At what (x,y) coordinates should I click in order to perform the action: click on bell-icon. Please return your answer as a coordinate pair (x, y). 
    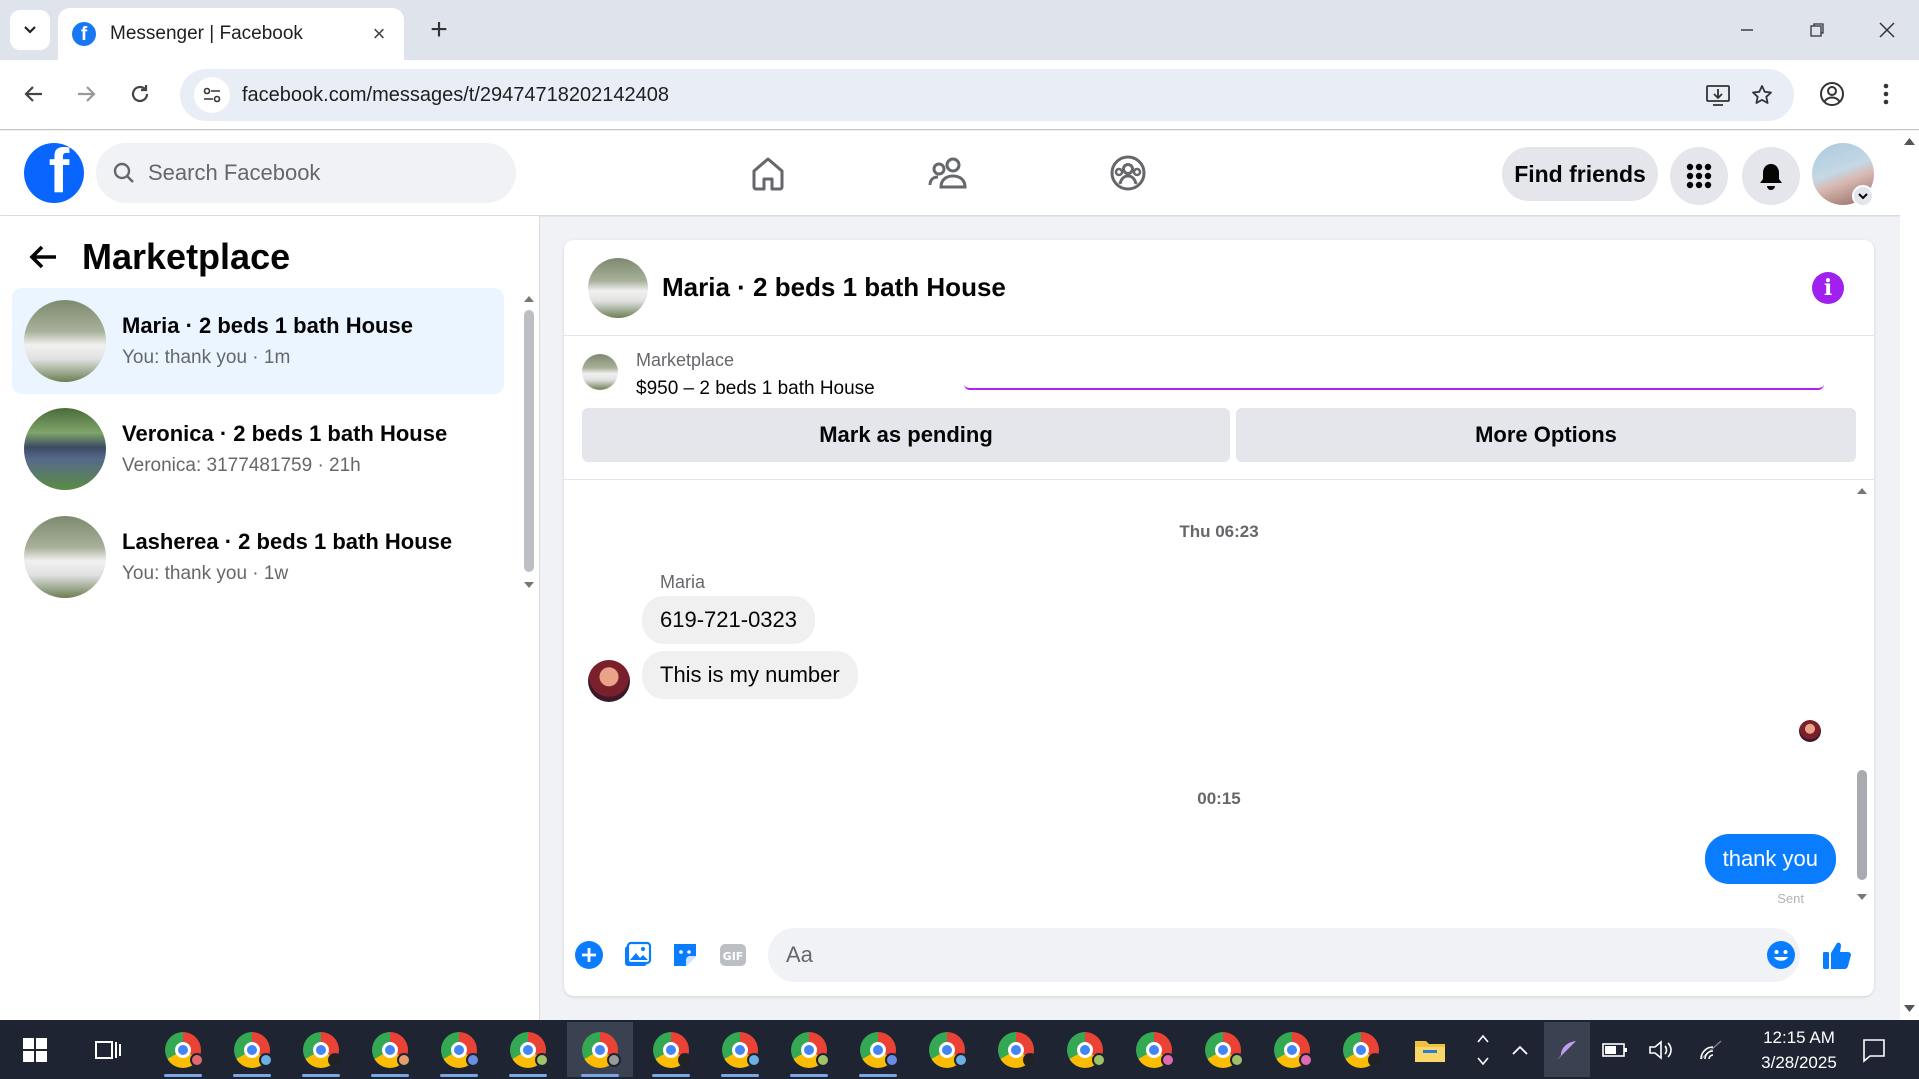
    Looking at the image, I should click on (1771, 177).